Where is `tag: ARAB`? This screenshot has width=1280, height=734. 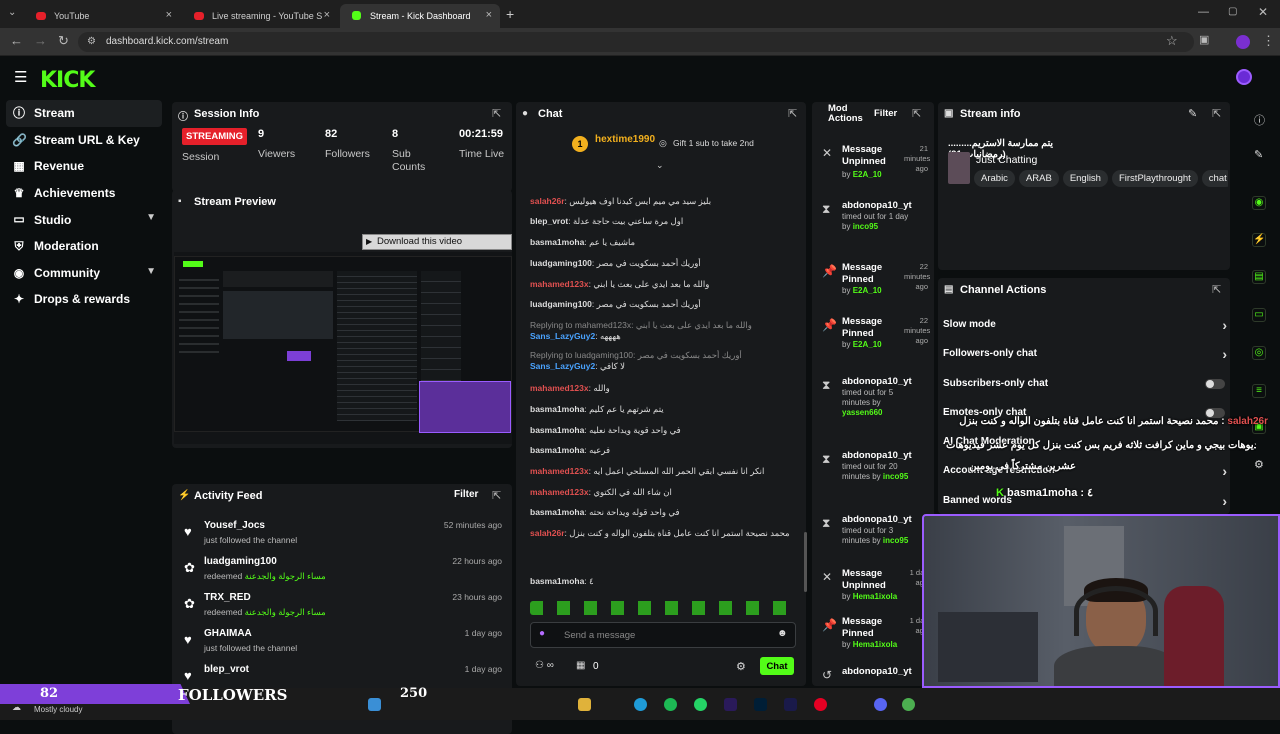
tag: ARAB is located at coordinates (1038, 178).